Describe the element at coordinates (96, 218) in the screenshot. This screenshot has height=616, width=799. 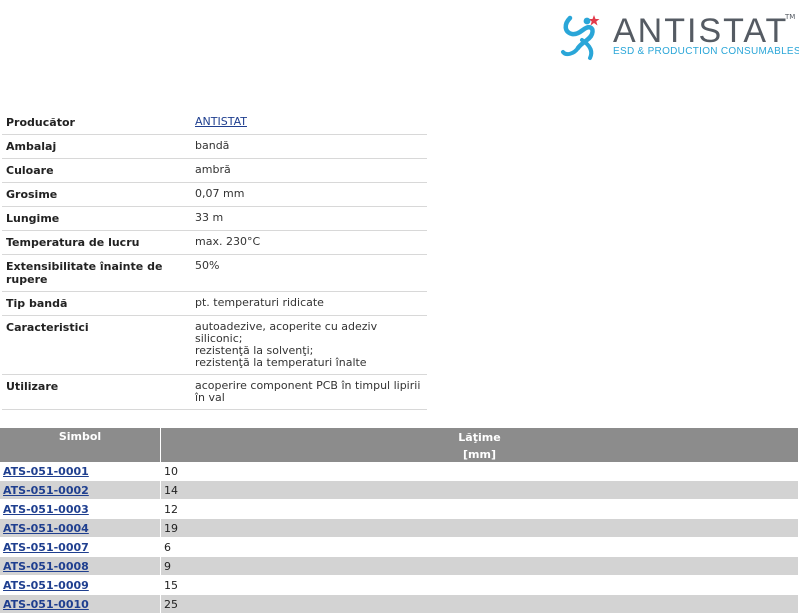
I see `spec-label: Lungime` at that location.